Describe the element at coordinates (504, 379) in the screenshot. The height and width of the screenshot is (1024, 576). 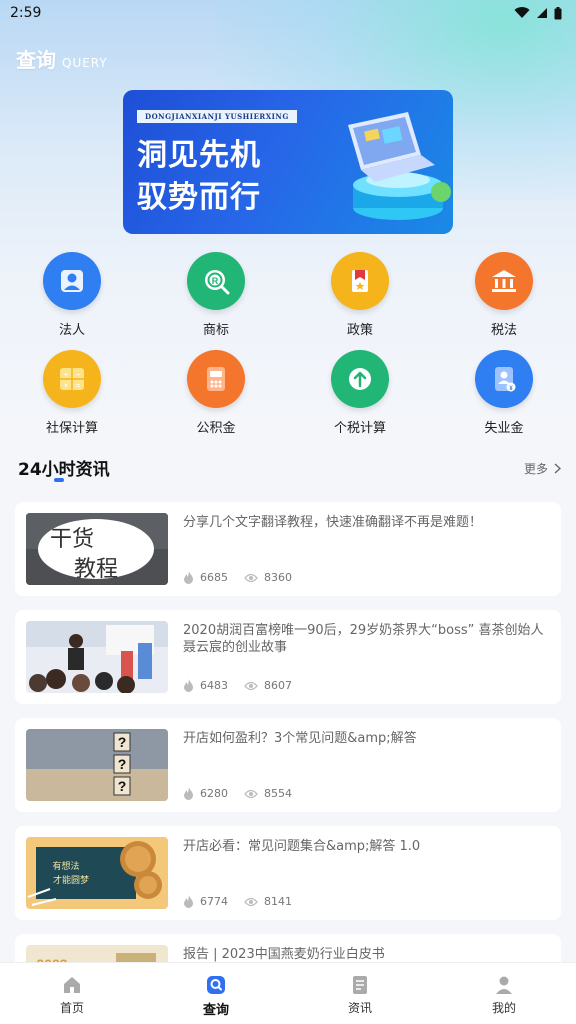
I see `badge-icon: ¥` at that location.